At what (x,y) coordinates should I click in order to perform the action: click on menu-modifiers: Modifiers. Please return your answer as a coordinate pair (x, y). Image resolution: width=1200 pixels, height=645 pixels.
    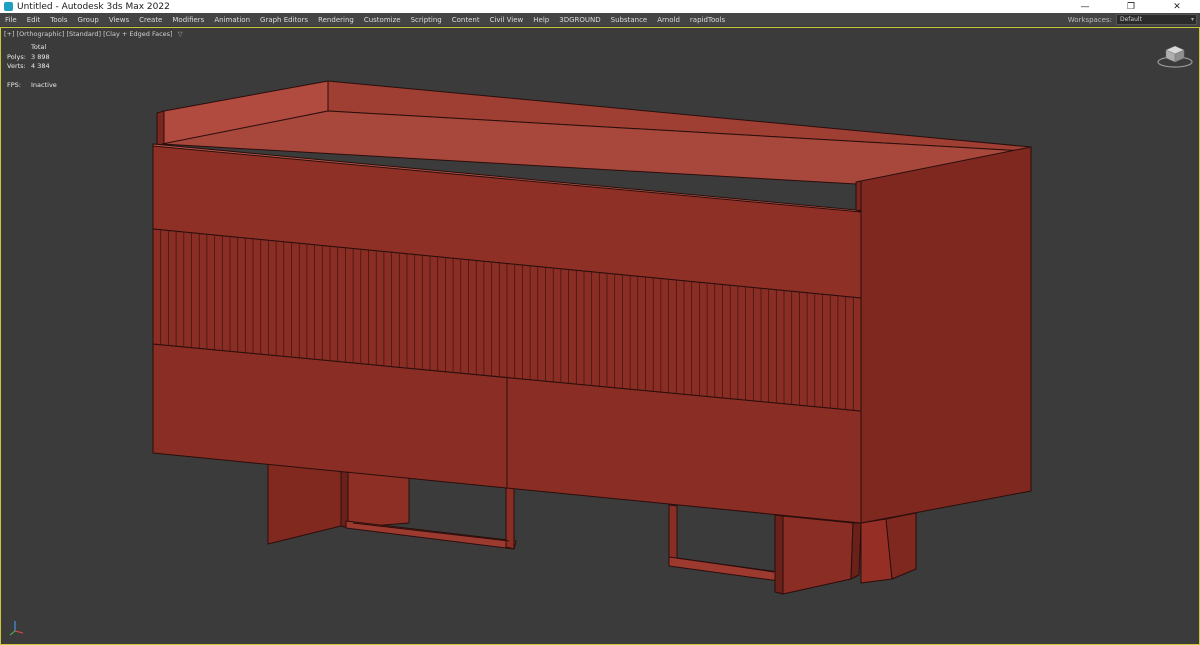
    Looking at the image, I should click on (188, 20).